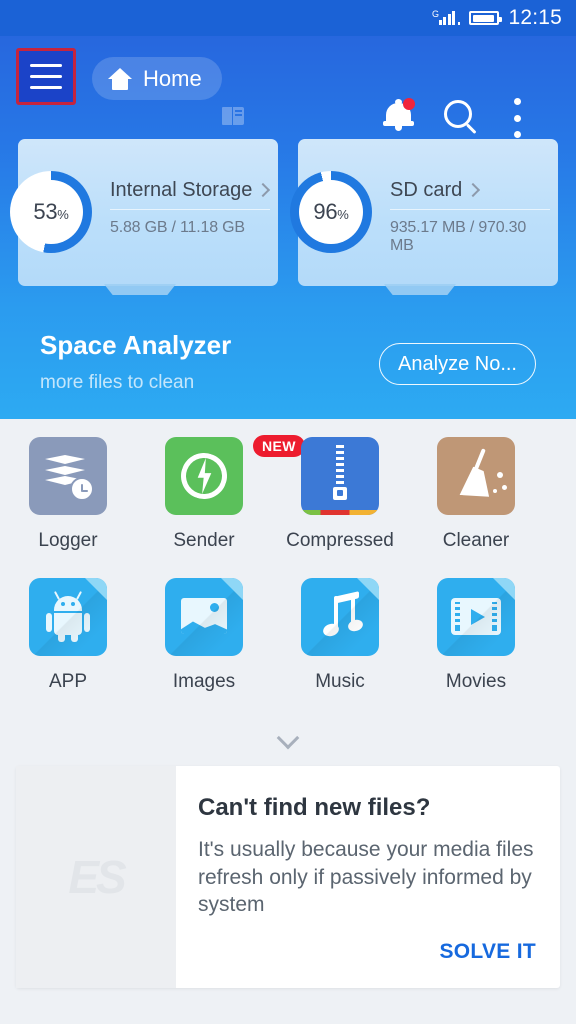 The height and width of the screenshot is (1024, 576). Describe the element at coordinates (399, 115) in the screenshot. I see `bell-icon` at that location.